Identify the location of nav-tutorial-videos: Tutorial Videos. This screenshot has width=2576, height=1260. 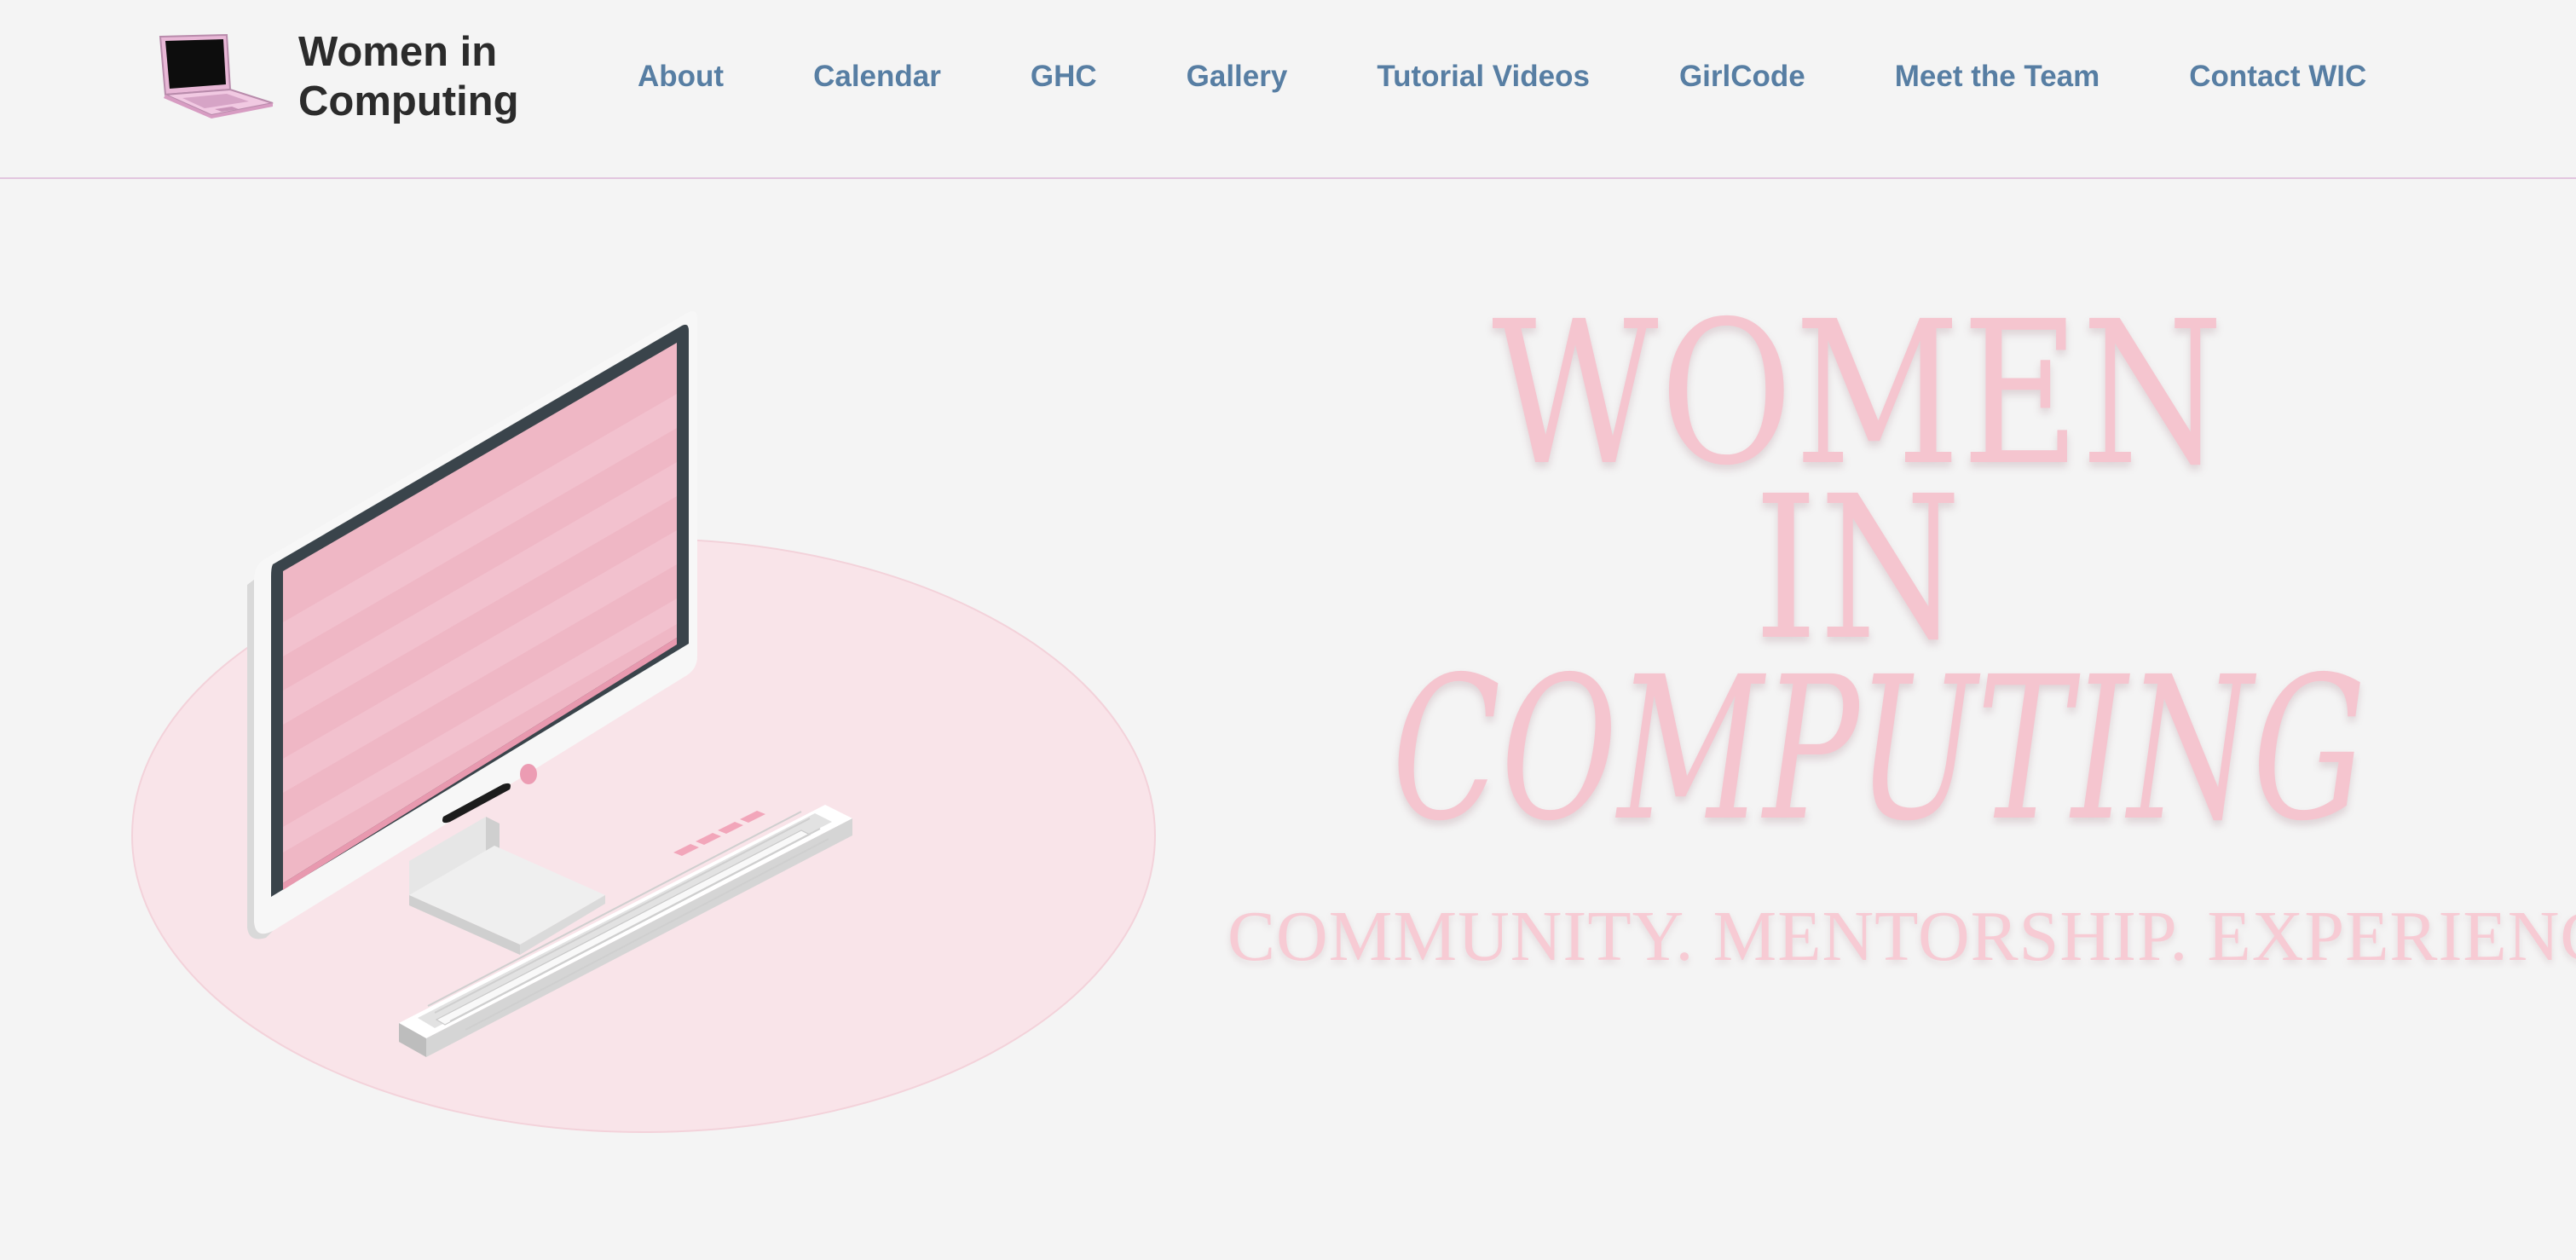
(1483, 77).